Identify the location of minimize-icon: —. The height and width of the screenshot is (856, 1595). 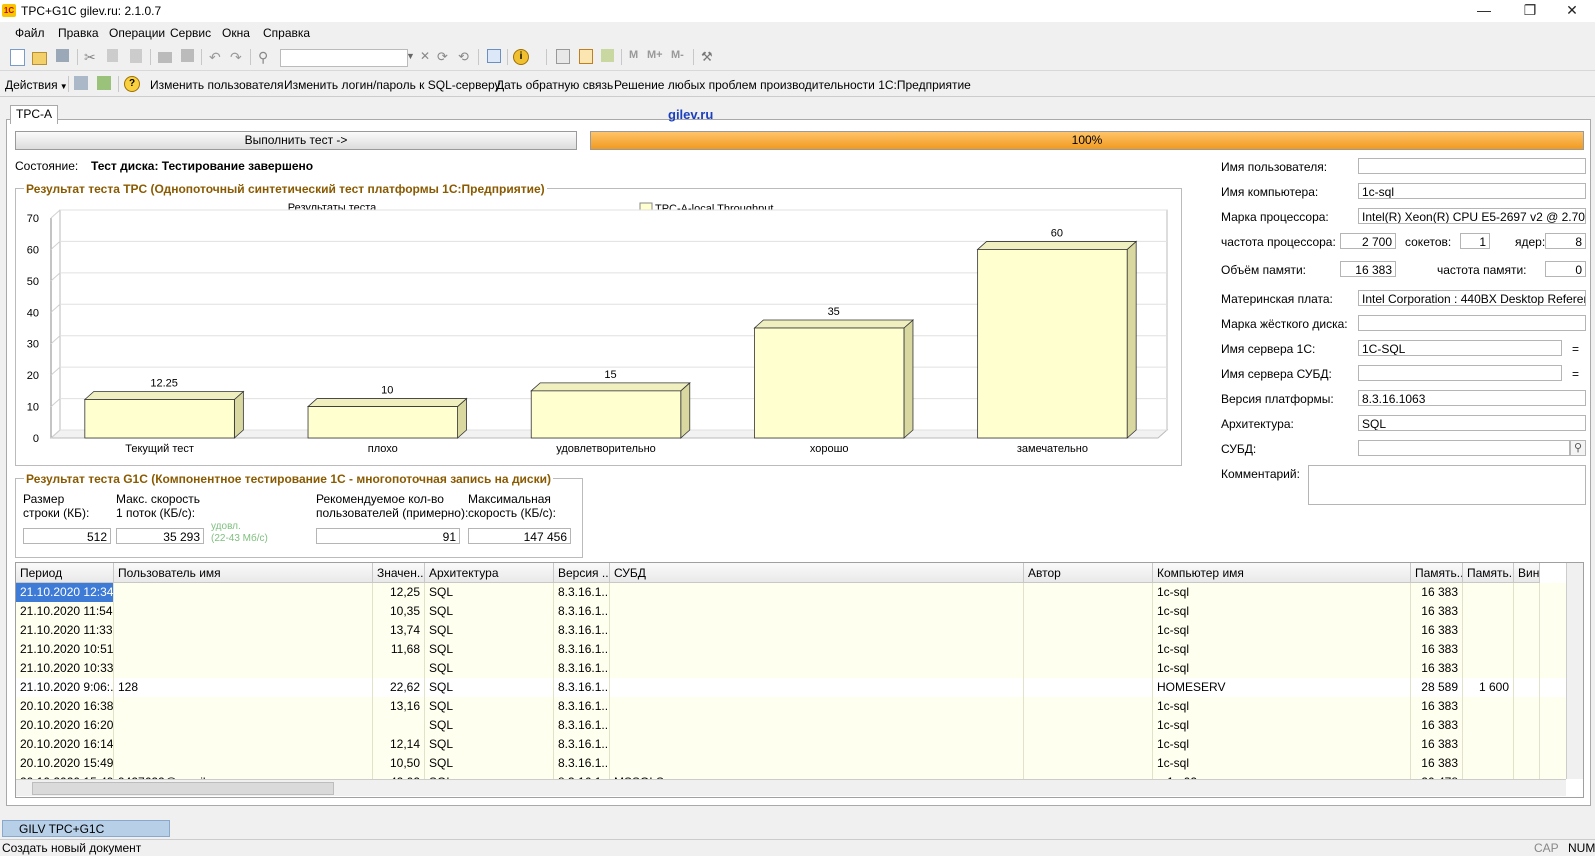
(1484, 11).